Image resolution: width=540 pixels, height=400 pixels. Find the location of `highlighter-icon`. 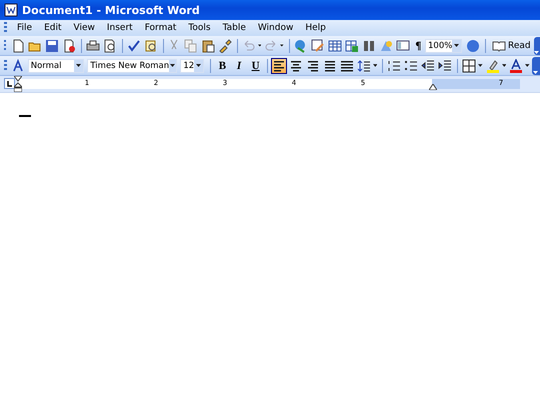

highlighter-icon is located at coordinates (492, 66).